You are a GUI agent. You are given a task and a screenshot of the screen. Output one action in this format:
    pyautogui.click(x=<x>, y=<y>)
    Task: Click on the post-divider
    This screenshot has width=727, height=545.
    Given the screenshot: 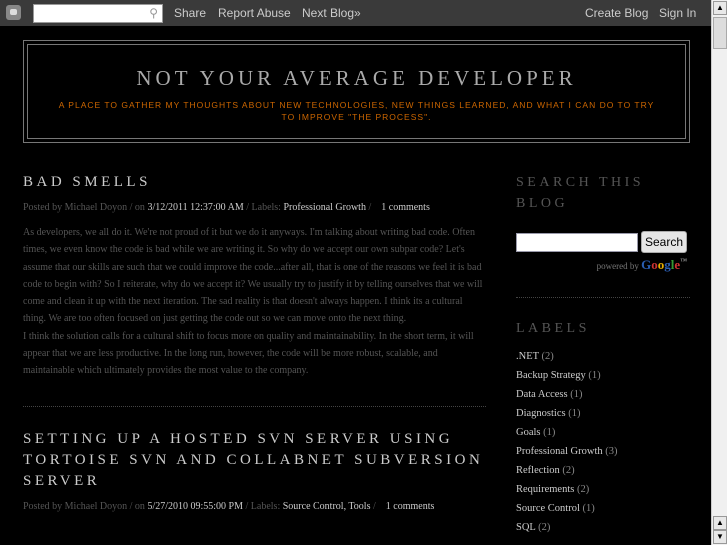 What is the action you would take?
    pyautogui.click(x=254, y=406)
    